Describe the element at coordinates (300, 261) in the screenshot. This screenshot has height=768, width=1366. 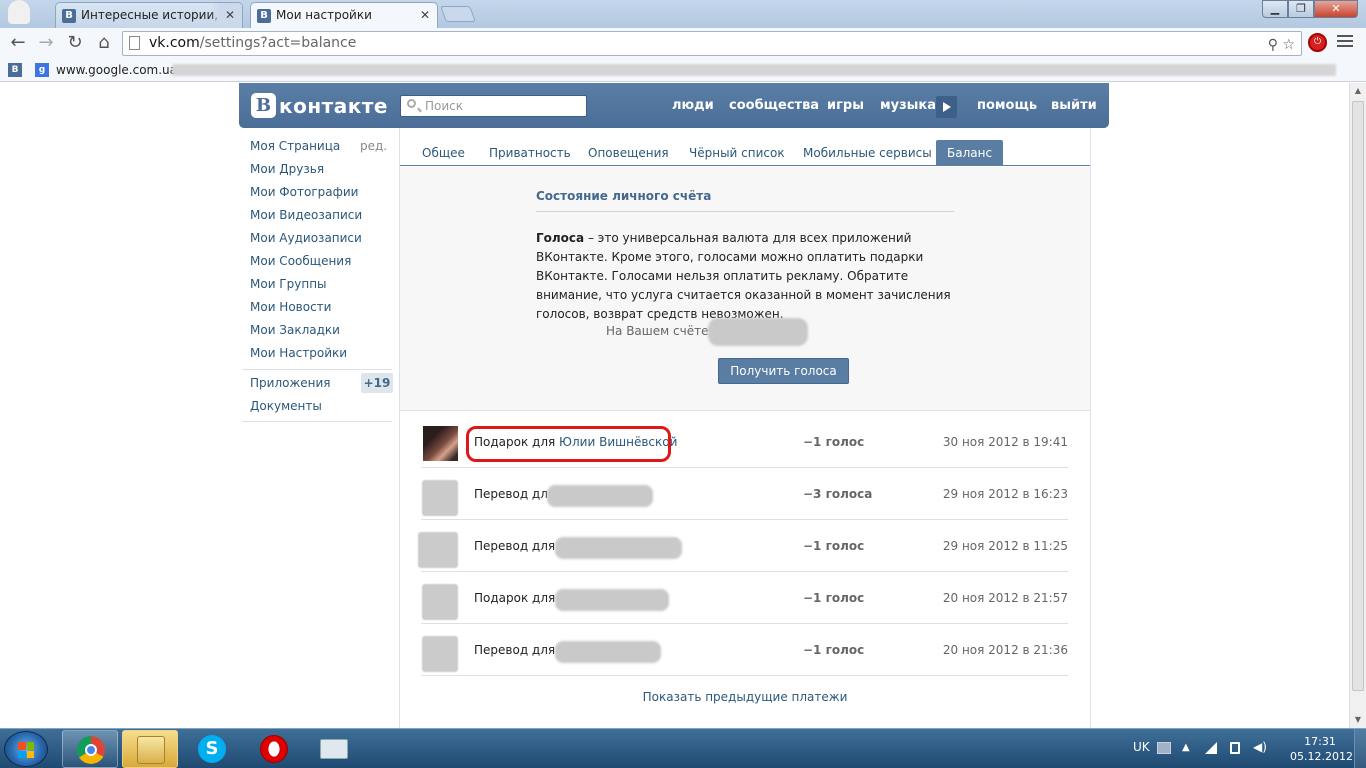
I see `sidebar-item-messages: Мои Сообщения` at that location.